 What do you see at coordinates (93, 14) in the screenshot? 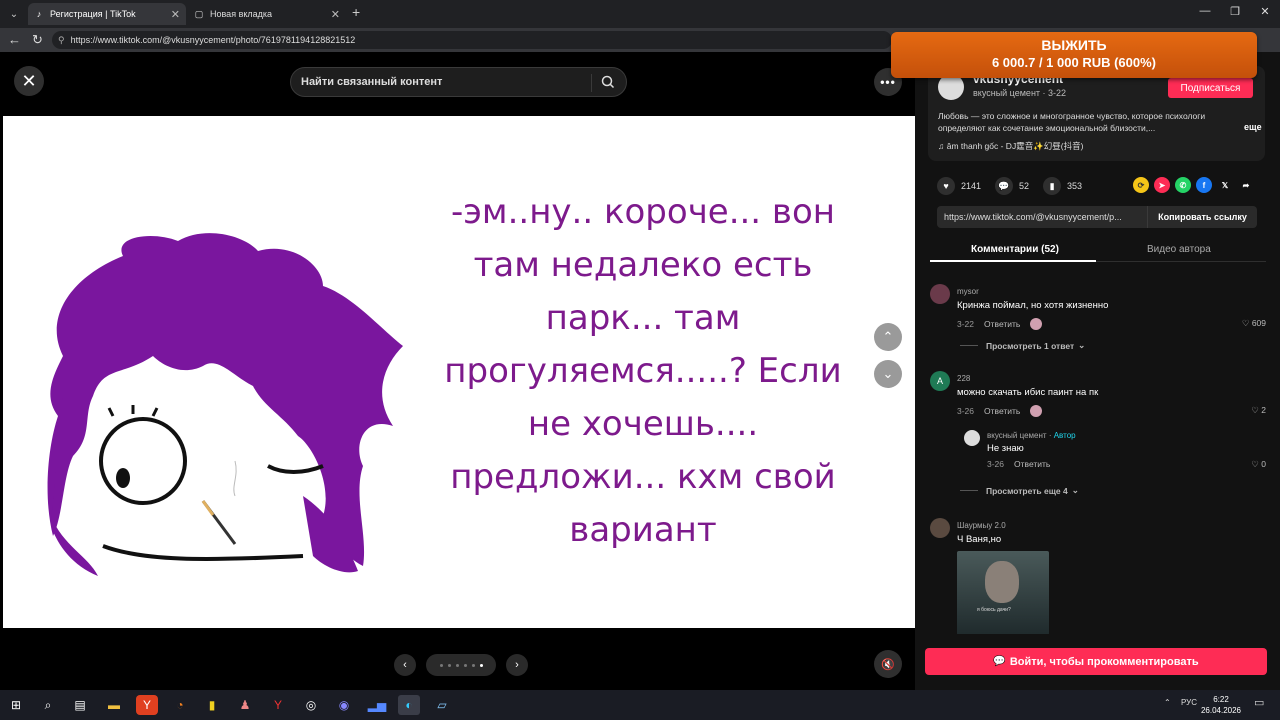
I see `tab-title: Регистрация | TikTok` at bounding box center [93, 14].